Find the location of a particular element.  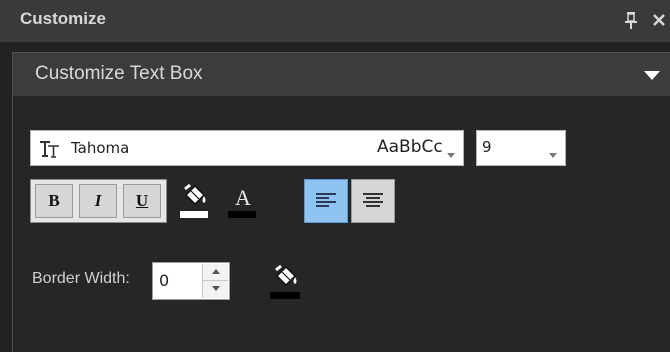

font-size-select: 9 is located at coordinates (521, 148).